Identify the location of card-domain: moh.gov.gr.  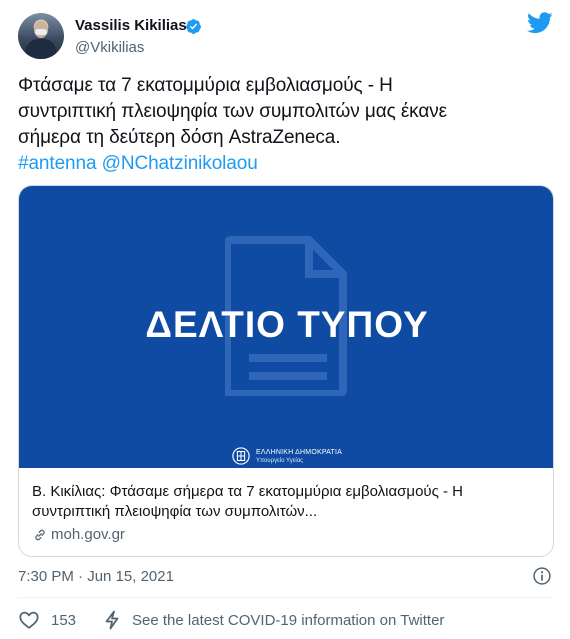
(79, 534).